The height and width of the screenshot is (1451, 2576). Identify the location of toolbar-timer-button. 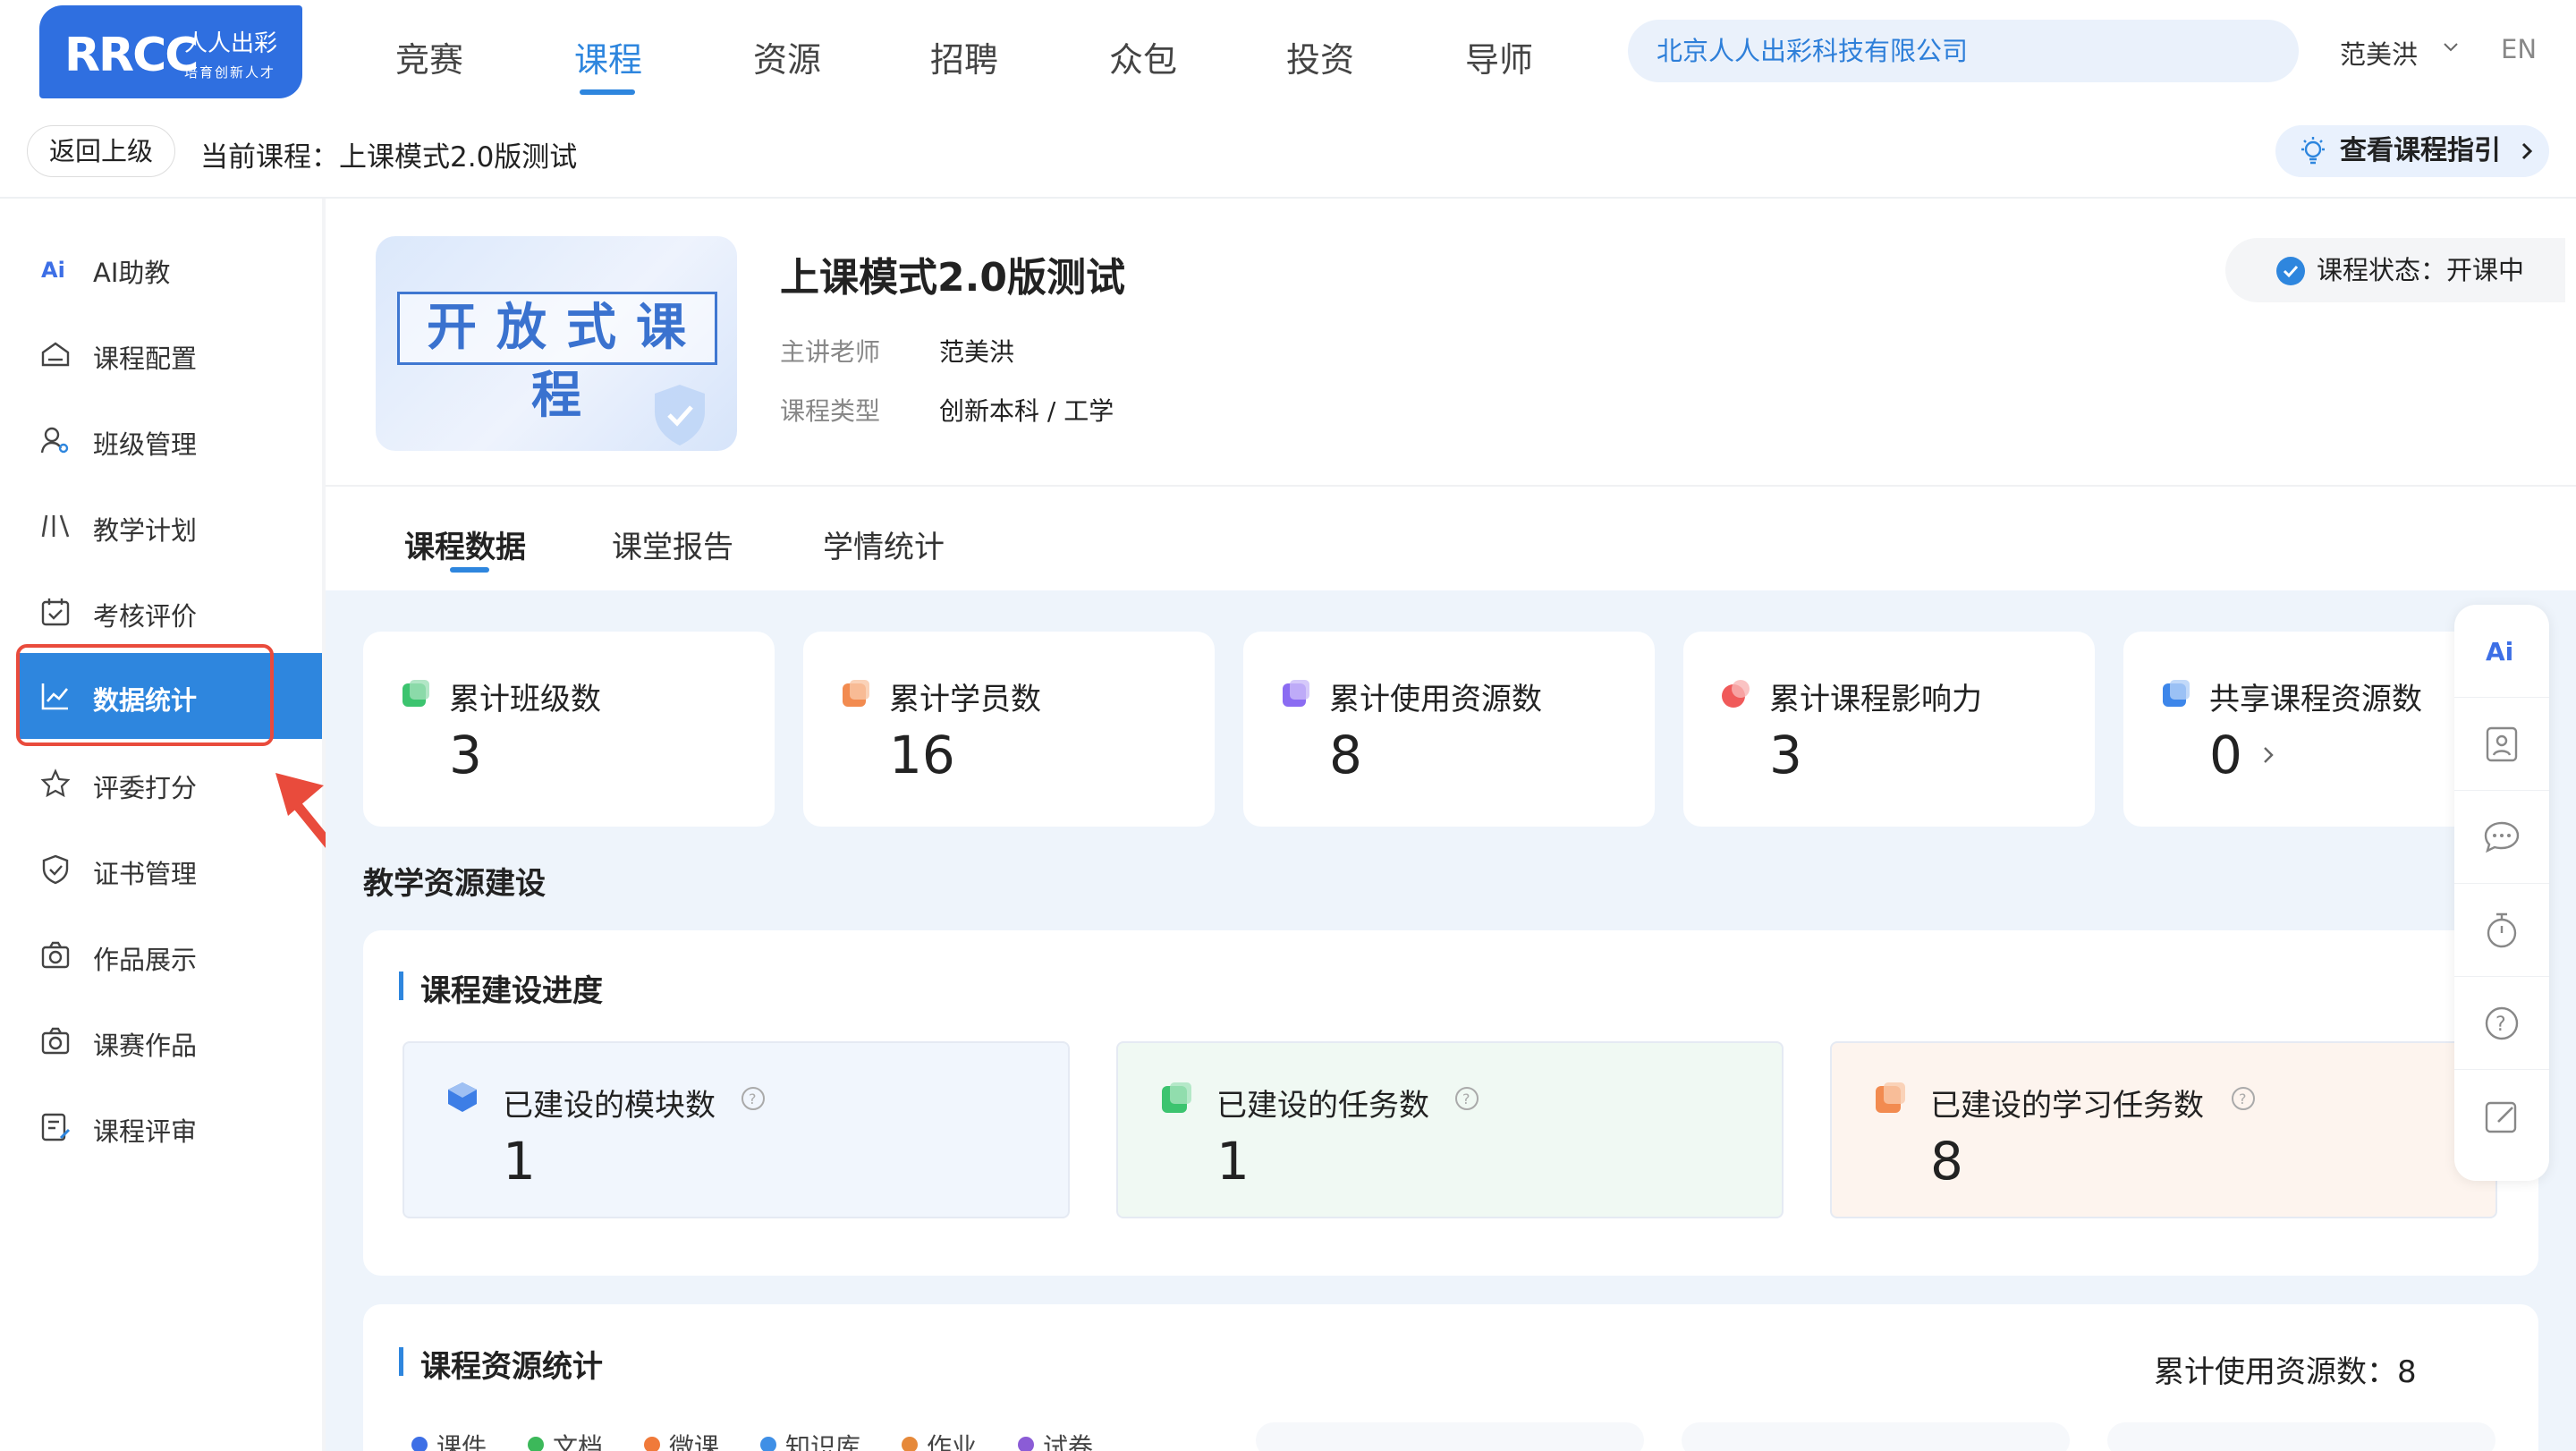
(2501, 930).